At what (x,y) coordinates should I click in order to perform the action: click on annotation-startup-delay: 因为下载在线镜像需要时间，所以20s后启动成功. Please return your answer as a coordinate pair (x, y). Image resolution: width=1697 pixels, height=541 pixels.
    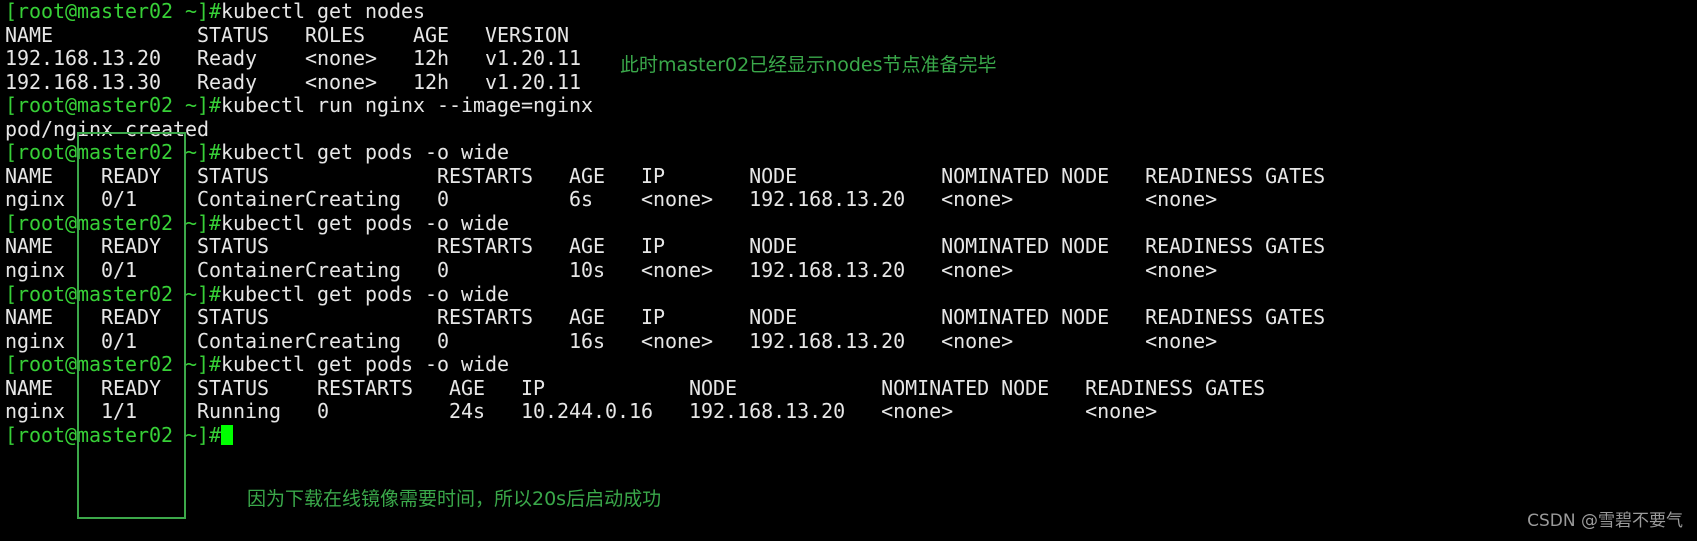
    Looking at the image, I should click on (454, 499).